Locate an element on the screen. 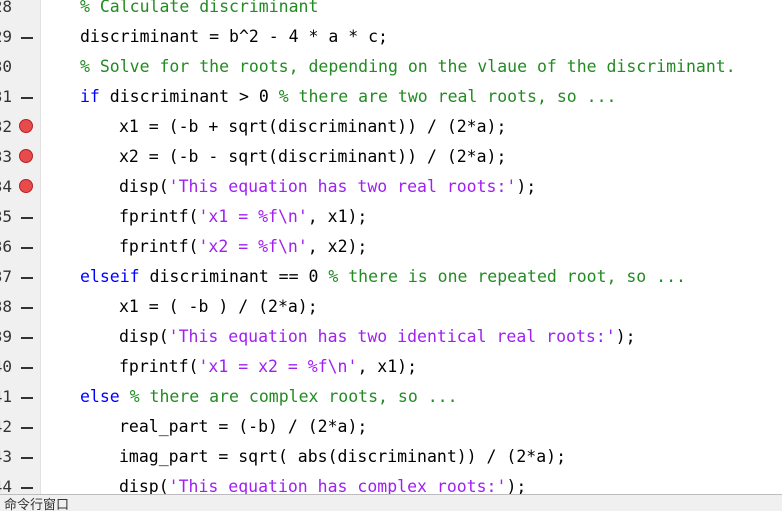  code-token-code: x2 = (-b - sqrt(discriminant)) / (2*a); is located at coordinates (313, 156).